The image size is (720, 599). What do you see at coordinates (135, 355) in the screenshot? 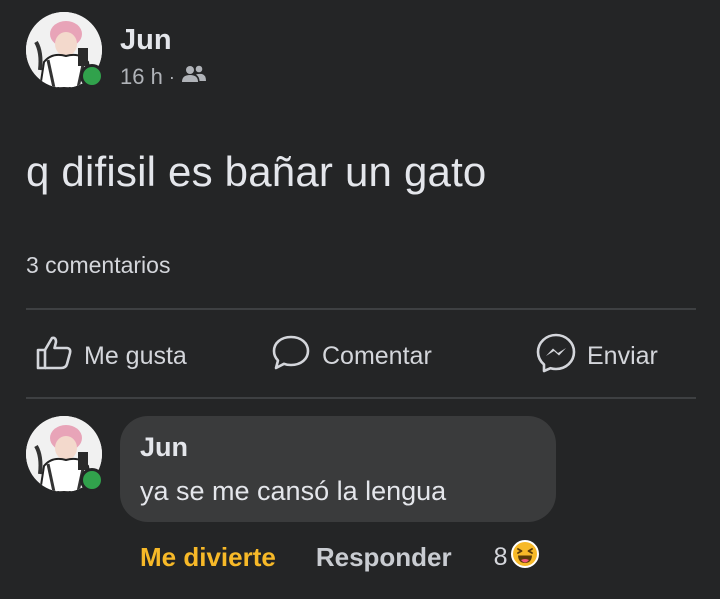
I see `like-label: Me gusta` at bounding box center [135, 355].